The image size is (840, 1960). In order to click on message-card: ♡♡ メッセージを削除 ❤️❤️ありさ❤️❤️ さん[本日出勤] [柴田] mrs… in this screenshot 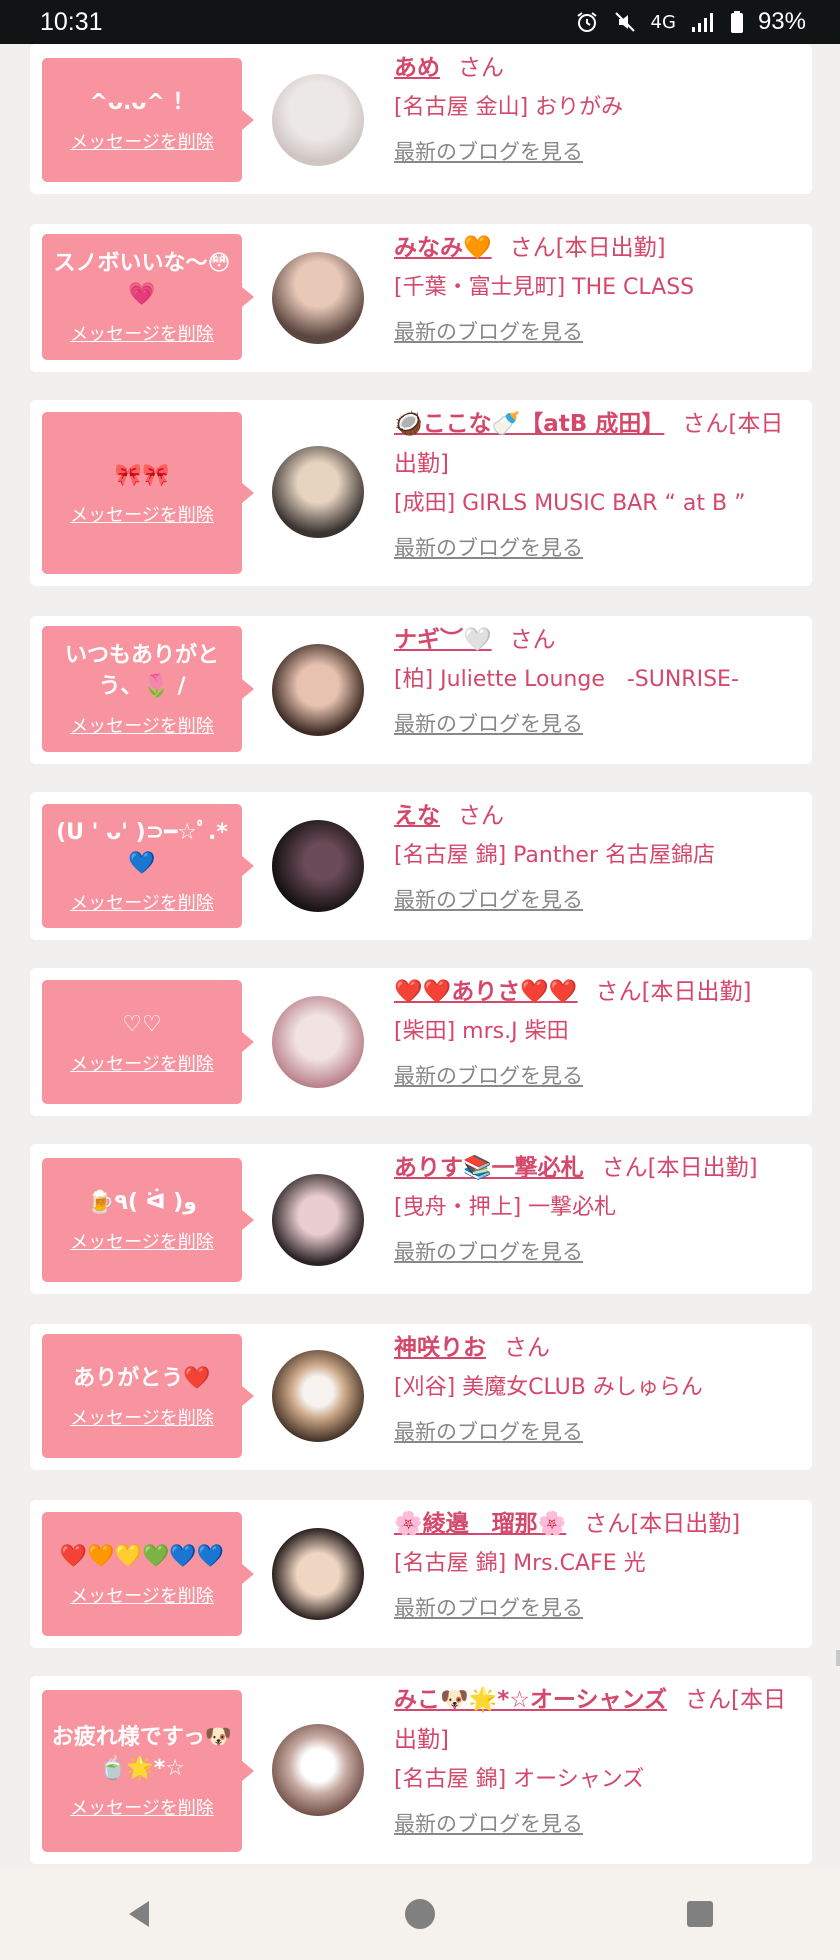, I will do `click(421, 1042)`.